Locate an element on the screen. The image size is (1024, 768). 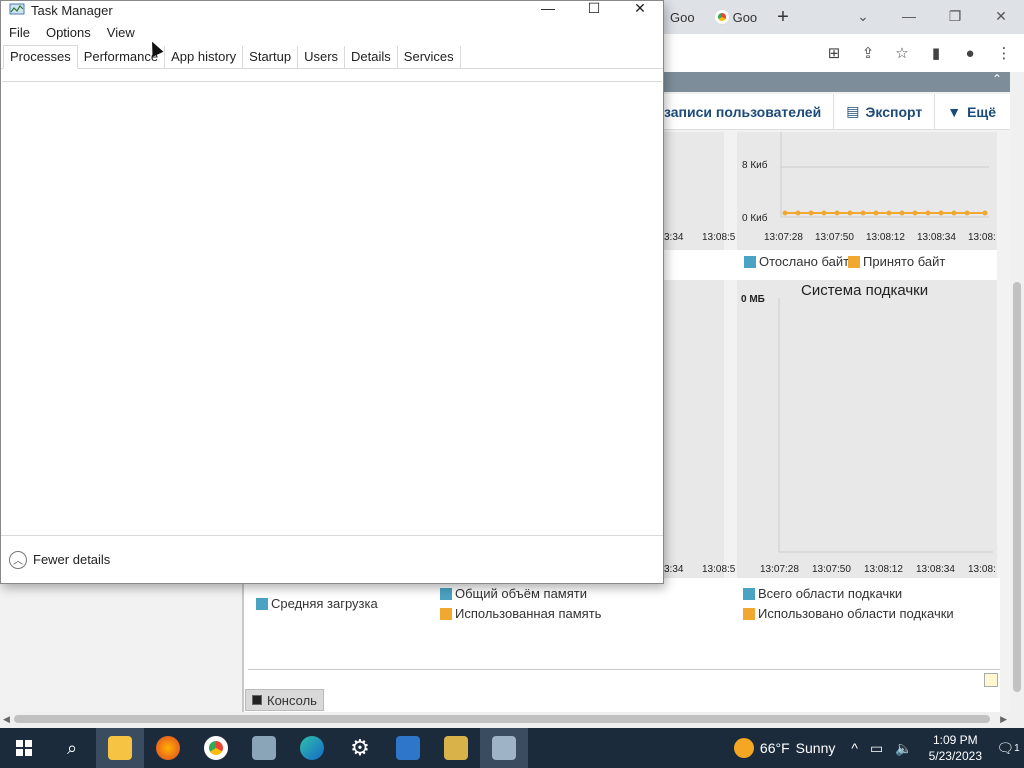
user-records-button: записи пользователей is located at coordinates (748, 112).